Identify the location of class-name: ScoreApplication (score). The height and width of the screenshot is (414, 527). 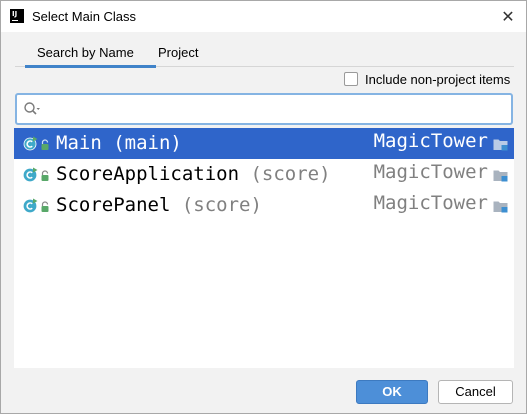
(193, 174).